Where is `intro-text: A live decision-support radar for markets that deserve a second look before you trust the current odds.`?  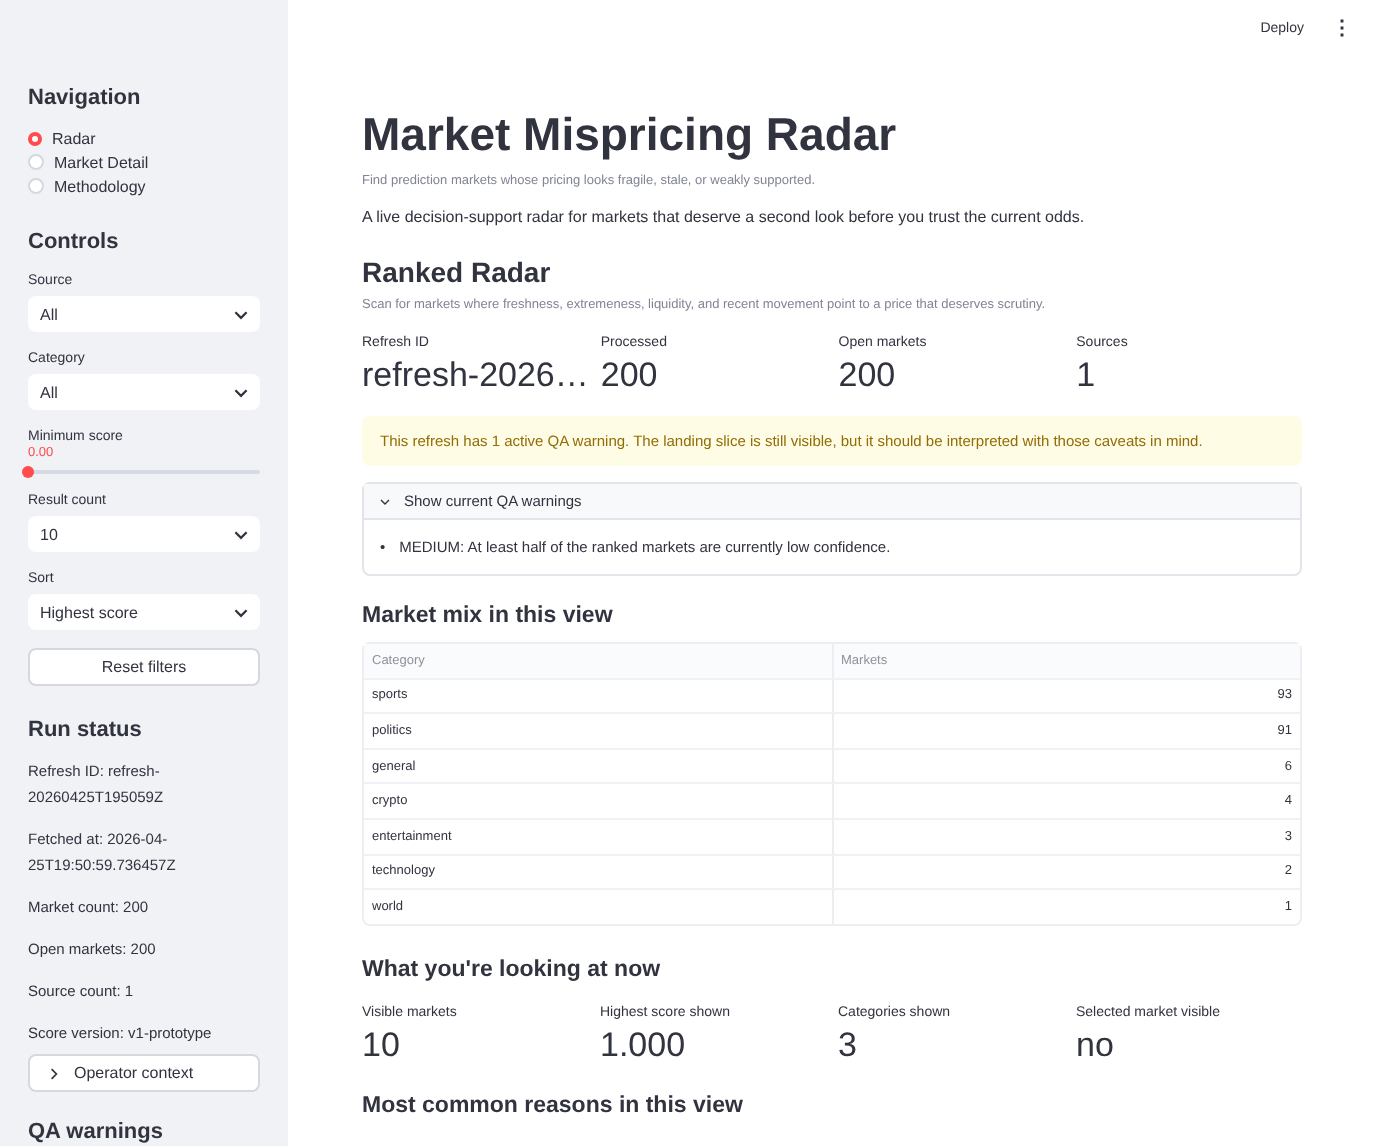
intro-text: A live decision-support radar for markets that deserve a second look before you trust the current odds. is located at coordinates (724, 217).